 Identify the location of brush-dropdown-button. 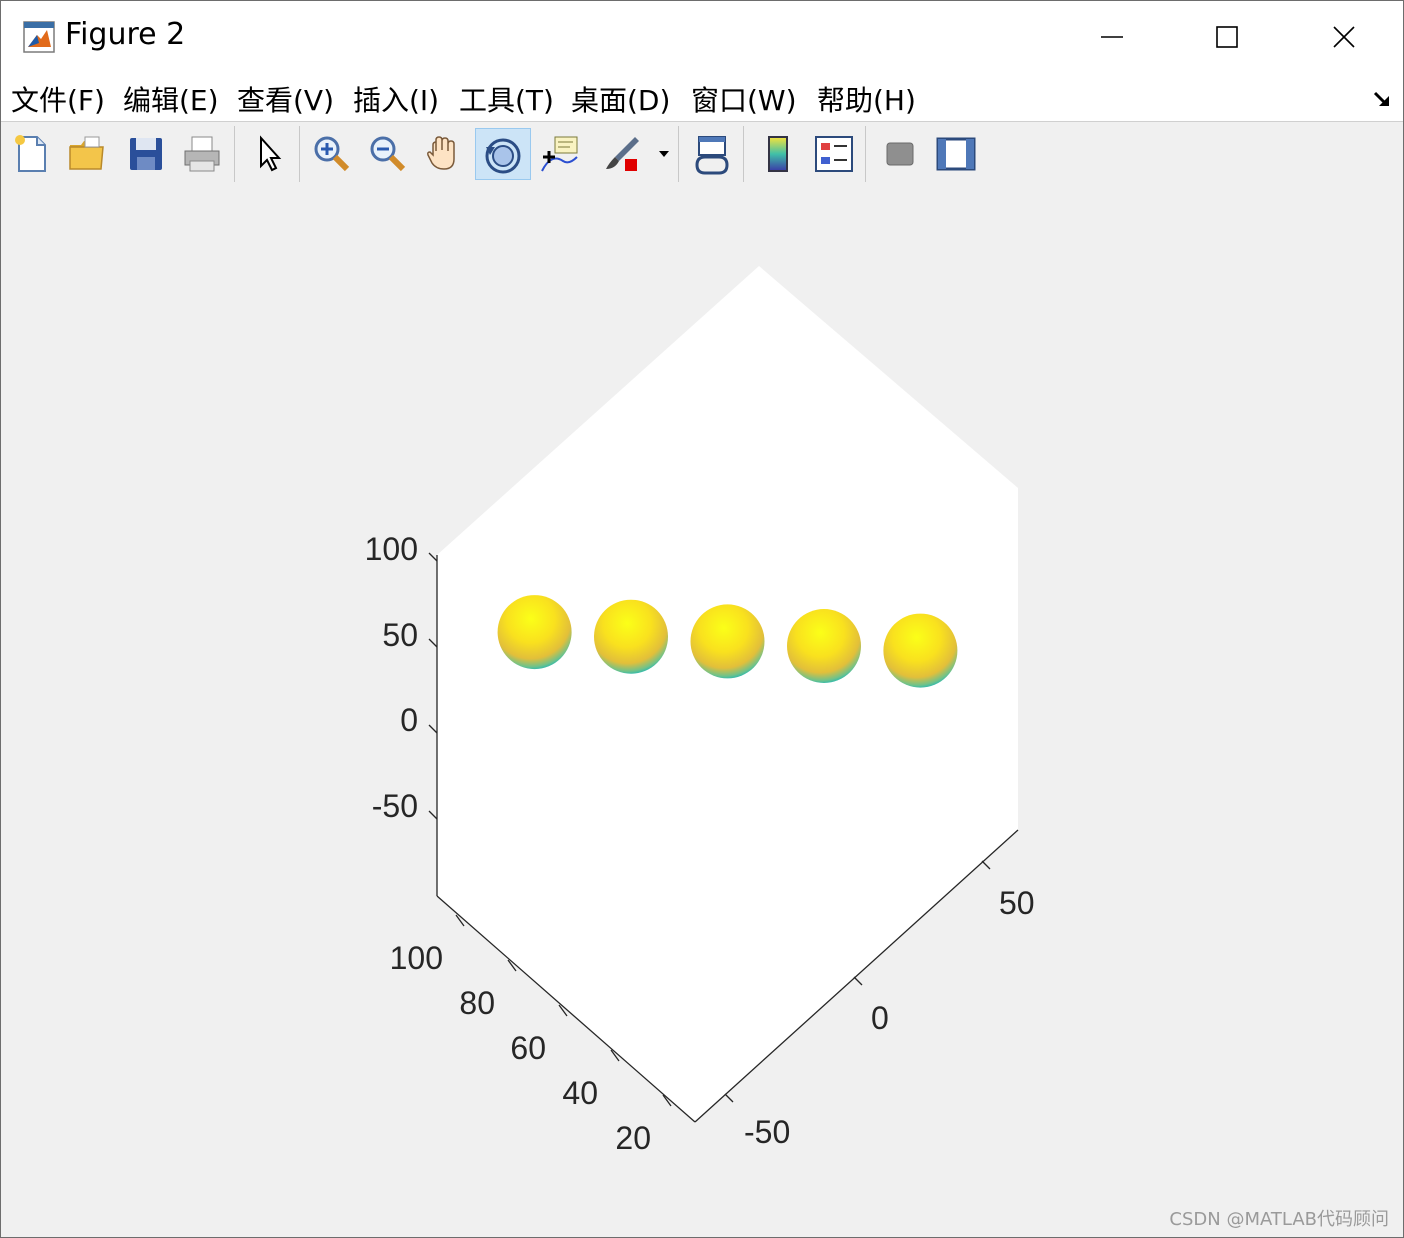
(662, 154).